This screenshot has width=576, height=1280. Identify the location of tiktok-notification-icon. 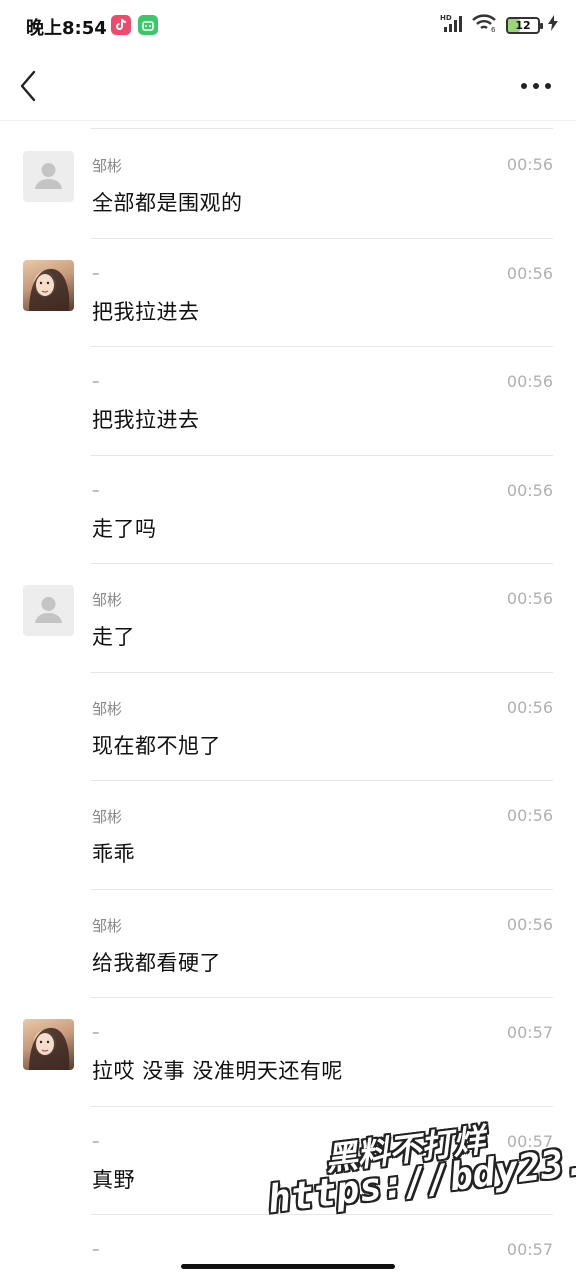
(121, 25).